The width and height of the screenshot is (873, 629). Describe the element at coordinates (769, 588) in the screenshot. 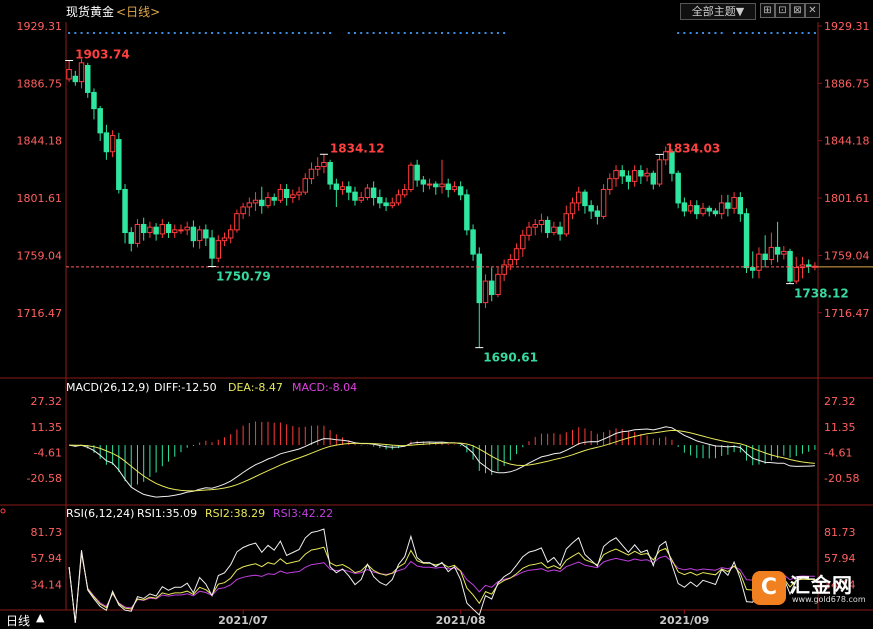

I see `logo-mark-icon: C` at that location.